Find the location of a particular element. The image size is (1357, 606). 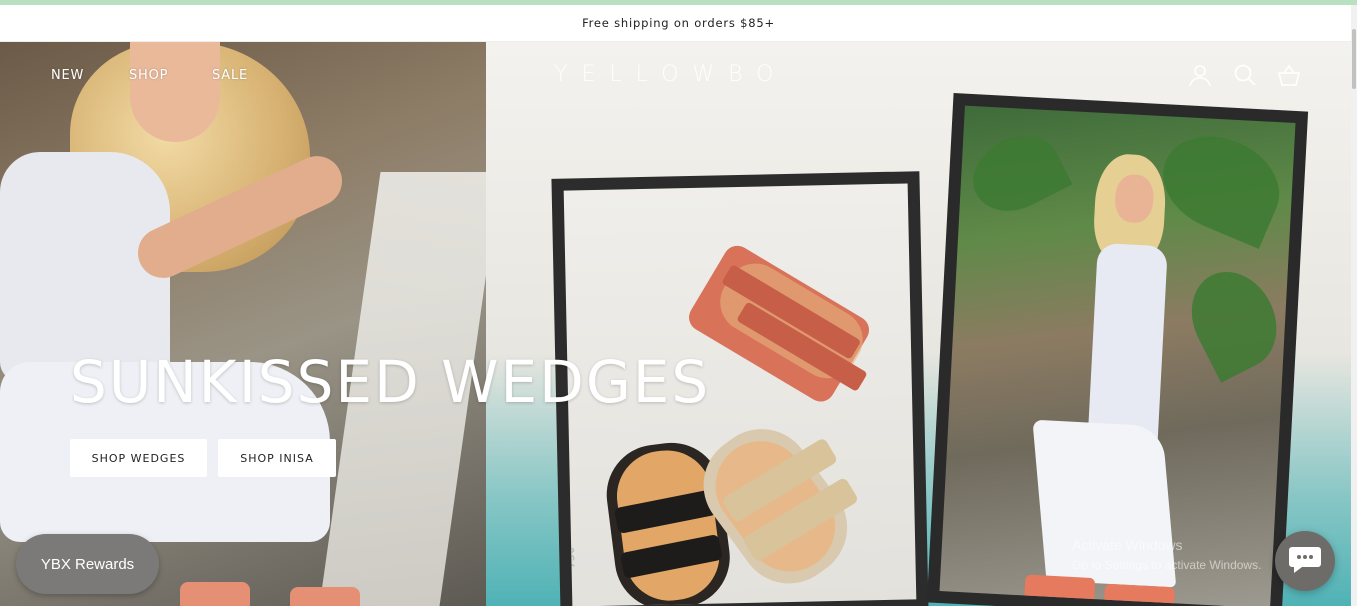

hero-headline: SUNKISSED WEDGES is located at coordinates (390, 382).